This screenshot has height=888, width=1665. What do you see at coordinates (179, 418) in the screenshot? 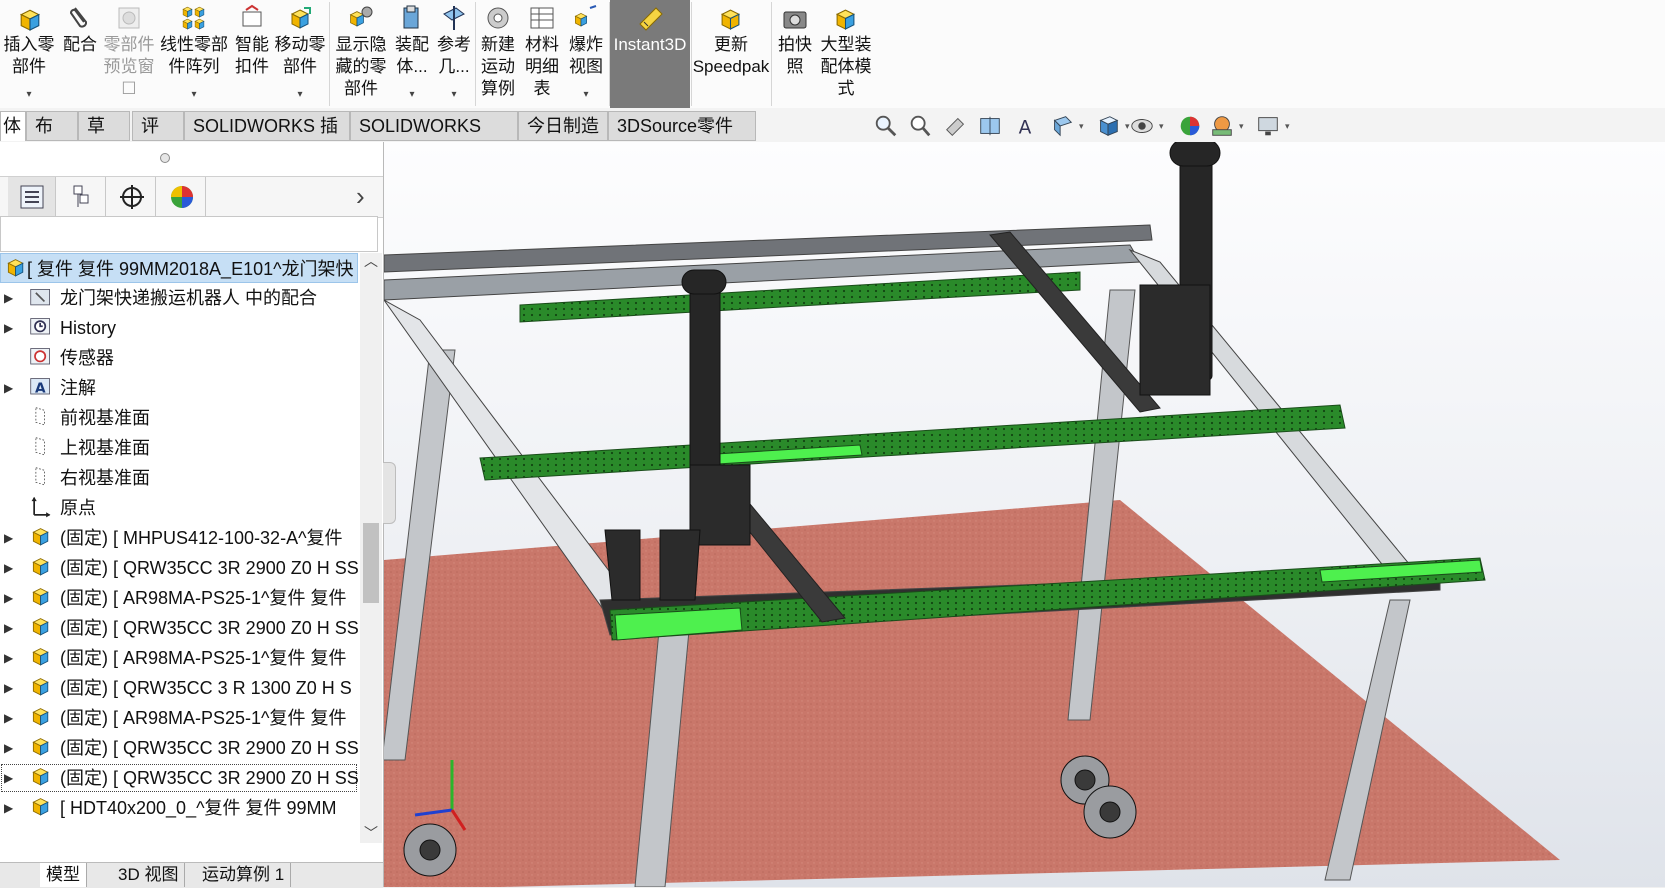
I see `tree-item: 前视基准面` at bounding box center [179, 418].